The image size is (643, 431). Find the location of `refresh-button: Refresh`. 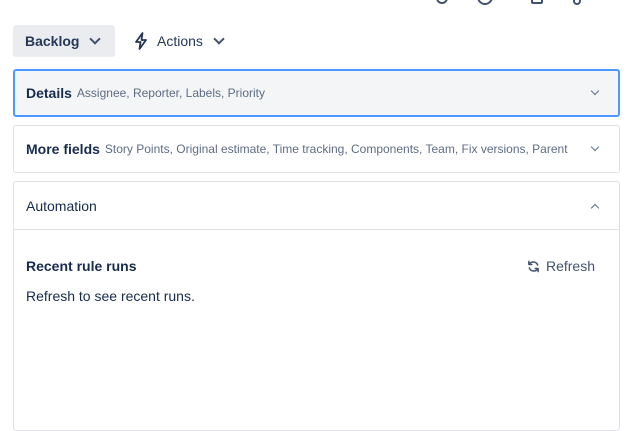

refresh-button: Refresh is located at coordinates (567, 266).